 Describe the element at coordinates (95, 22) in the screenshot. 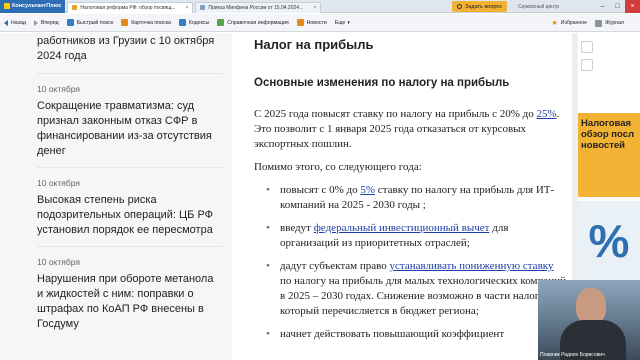

I see `quick-search-label: Быстрый поиск` at that location.